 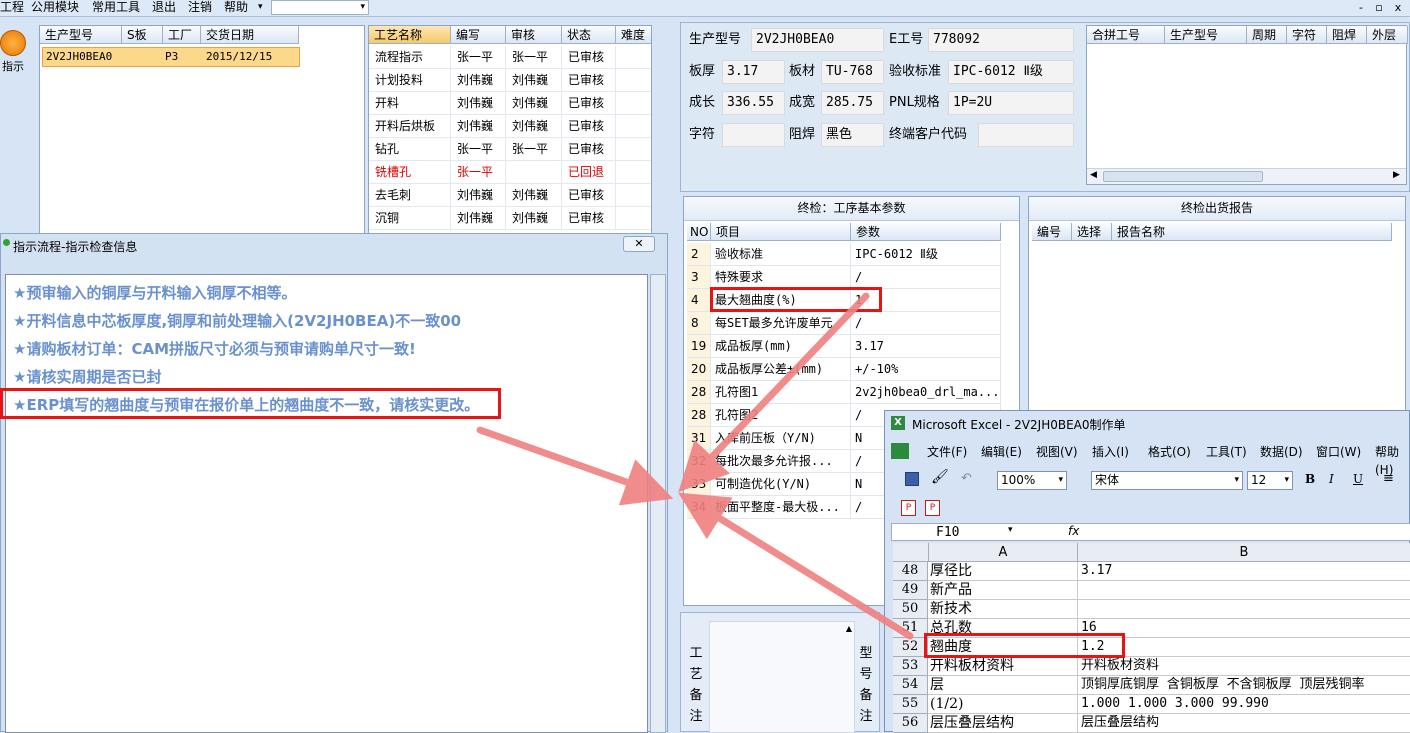 What do you see at coordinates (200, 7) in the screenshot?
I see `menu-logout: 注销` at bounding box center [200, 7].